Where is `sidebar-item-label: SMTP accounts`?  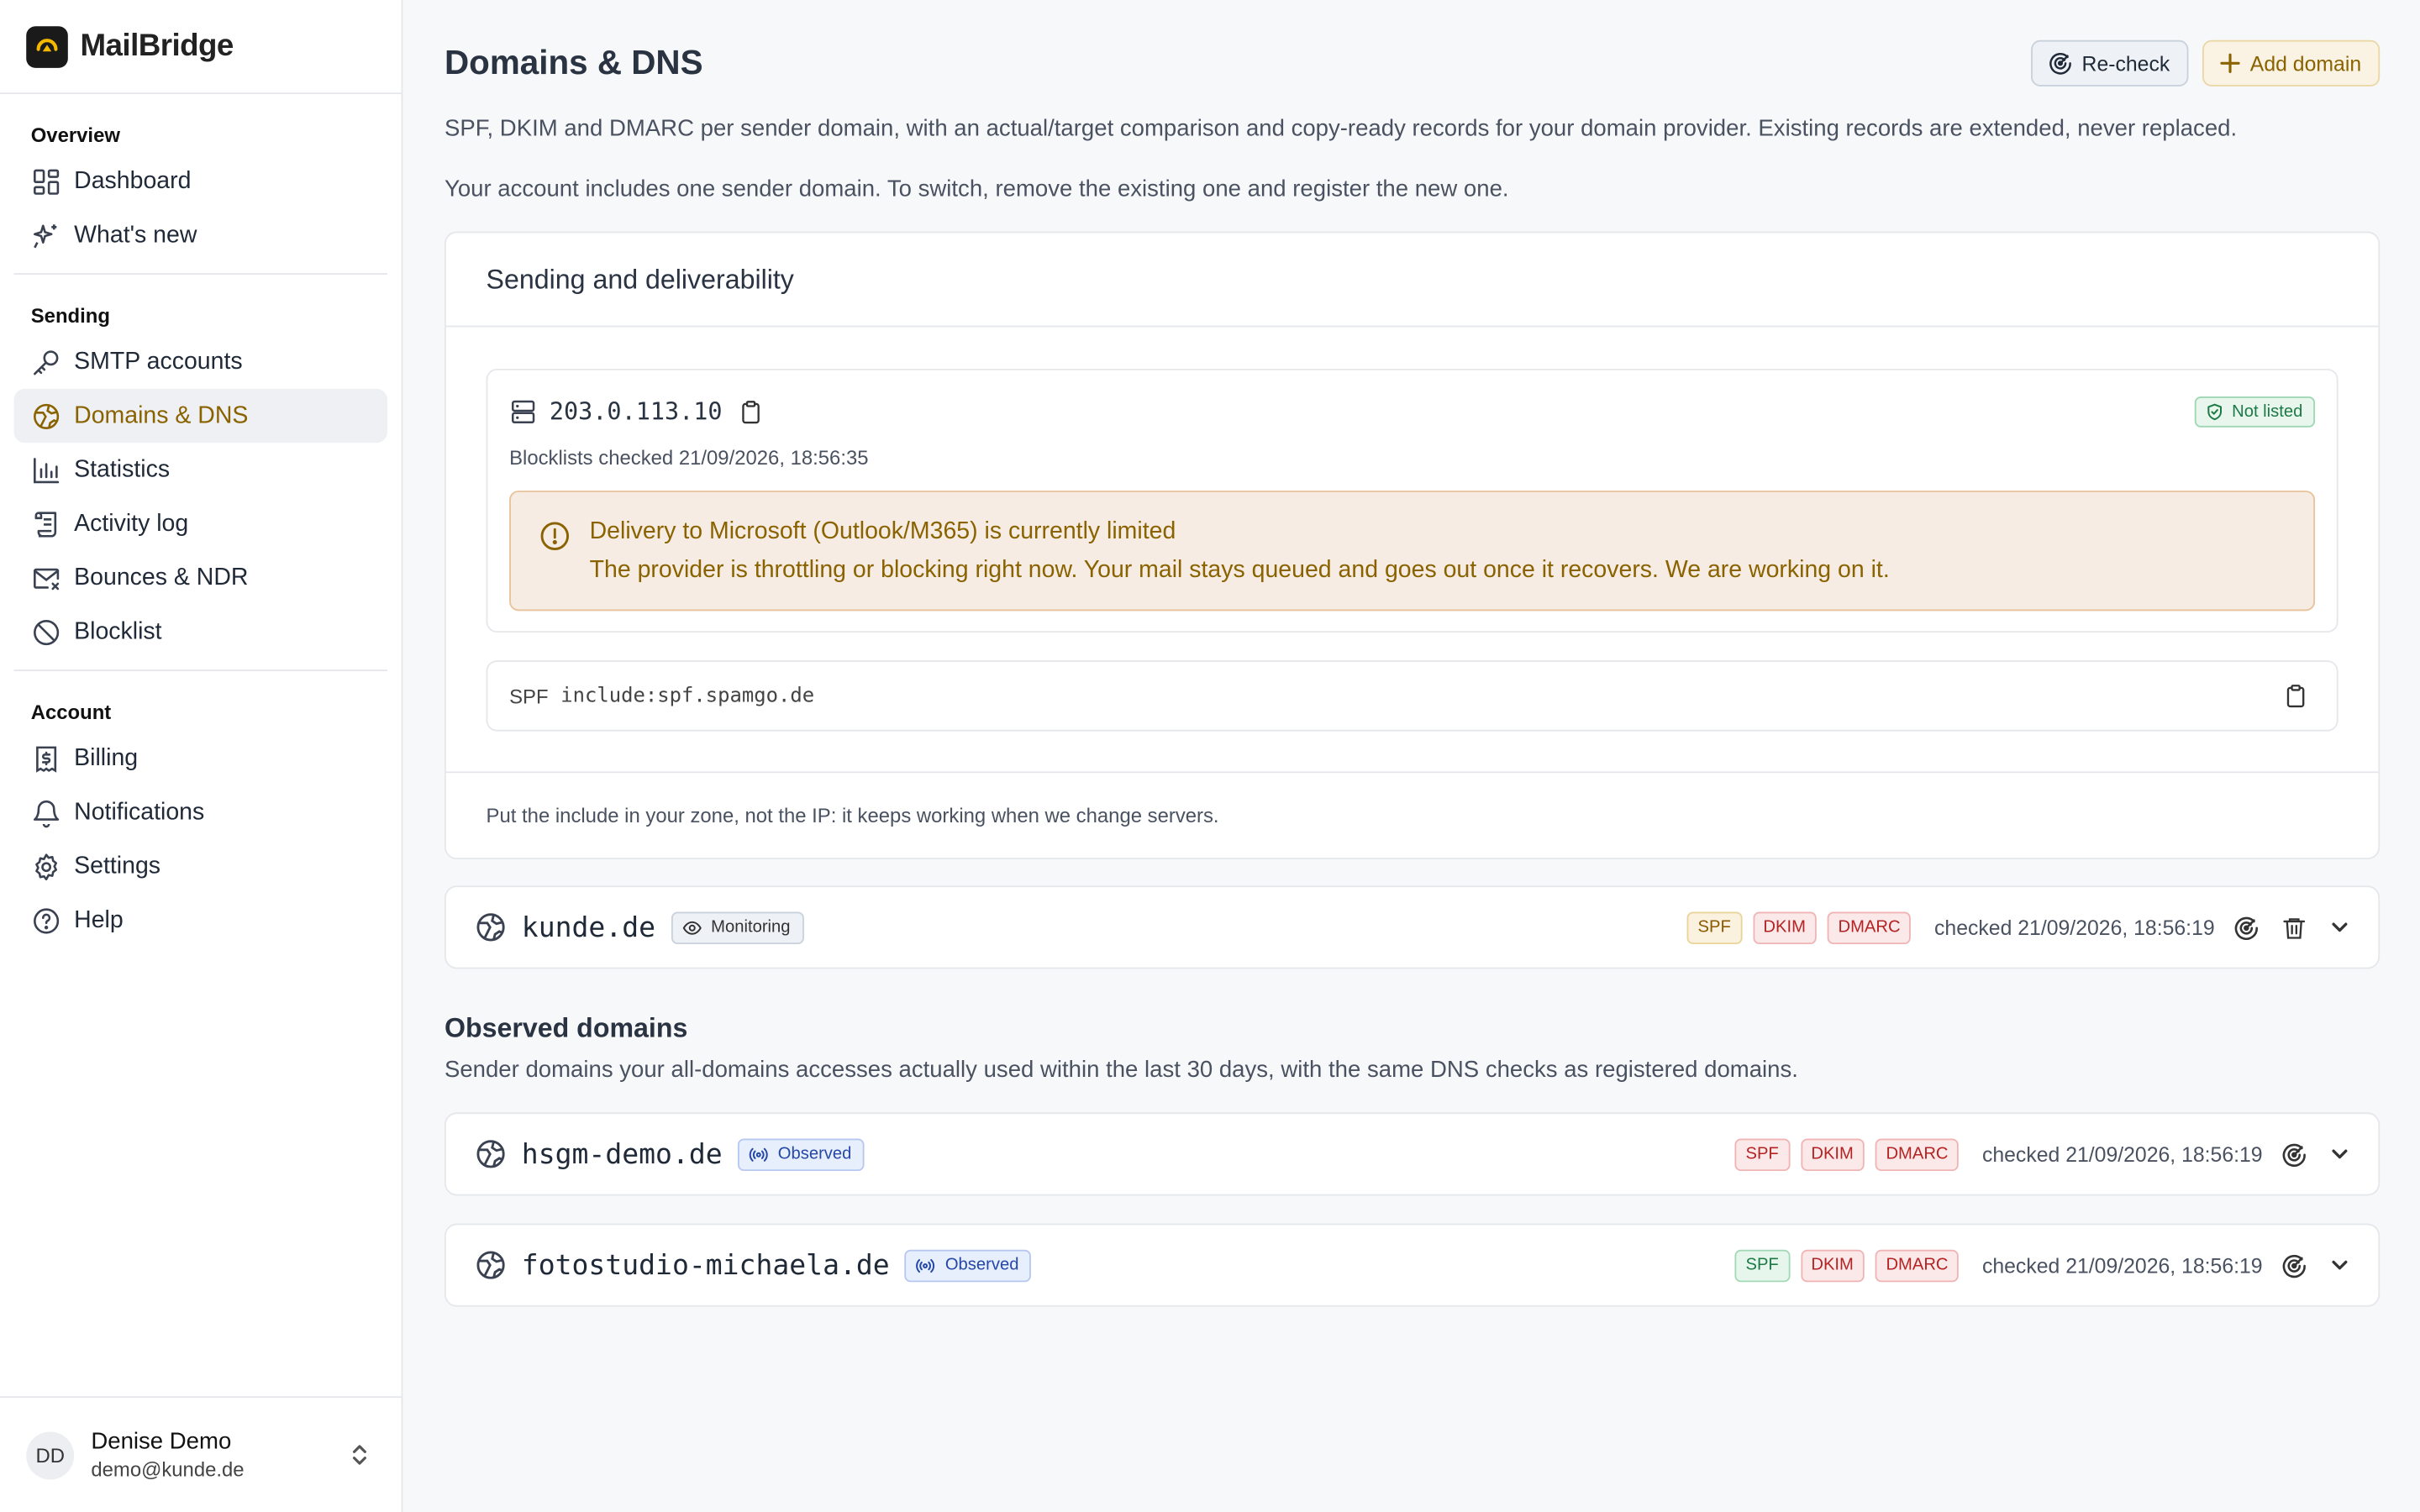
sidebar-item-label: SMTP accounts is located at coordinates (158, 361).